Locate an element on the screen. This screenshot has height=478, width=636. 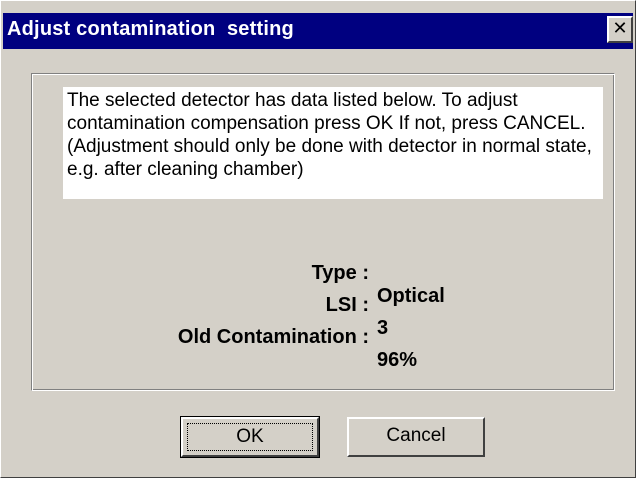
cancel-button-label: Cancel is located at coordinates (416, 435).